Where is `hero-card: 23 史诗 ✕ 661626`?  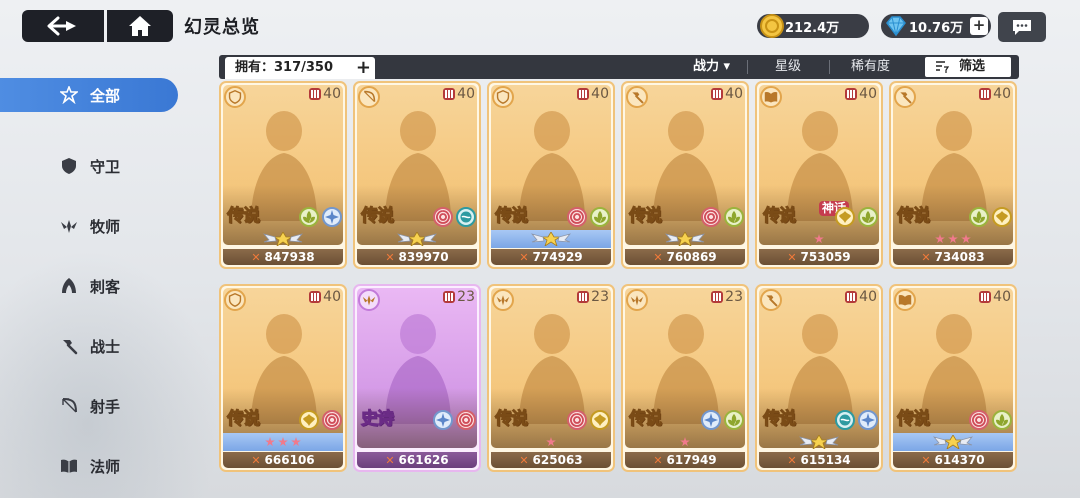
hero-card: 23 史诗 ✕ 661626 is located at coordinates (417, 378).